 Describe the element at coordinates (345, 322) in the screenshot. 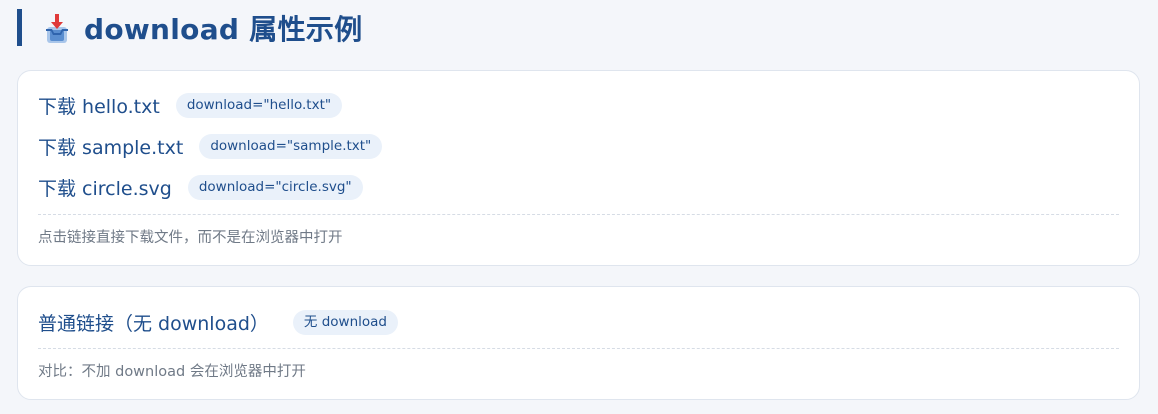

I see `no-download-badge: 无 download` at that location.